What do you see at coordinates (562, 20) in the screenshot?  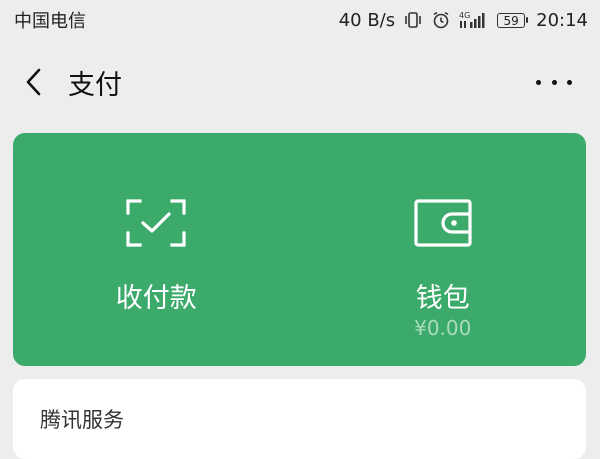 I see `clock-time: 20:14` at bounding box center [562, 20].